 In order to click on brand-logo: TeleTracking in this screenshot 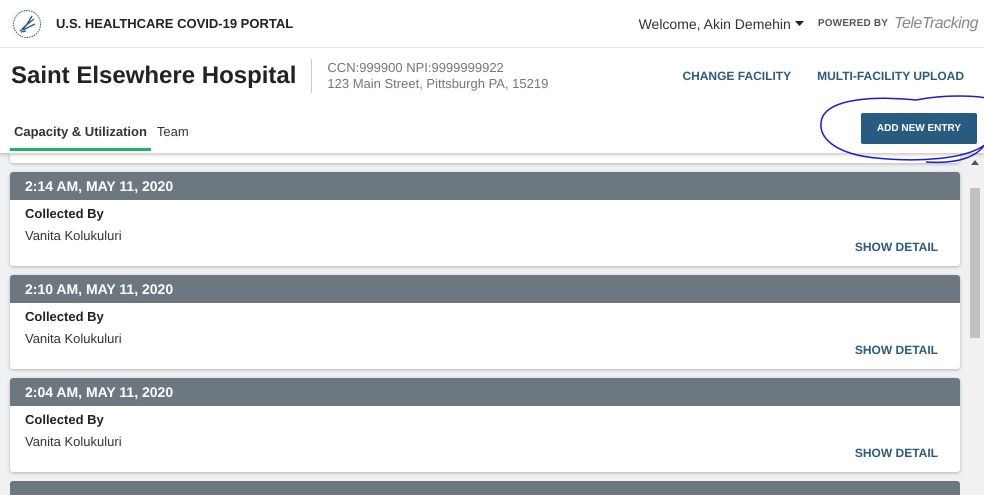, I will do `click(936, 23)`.